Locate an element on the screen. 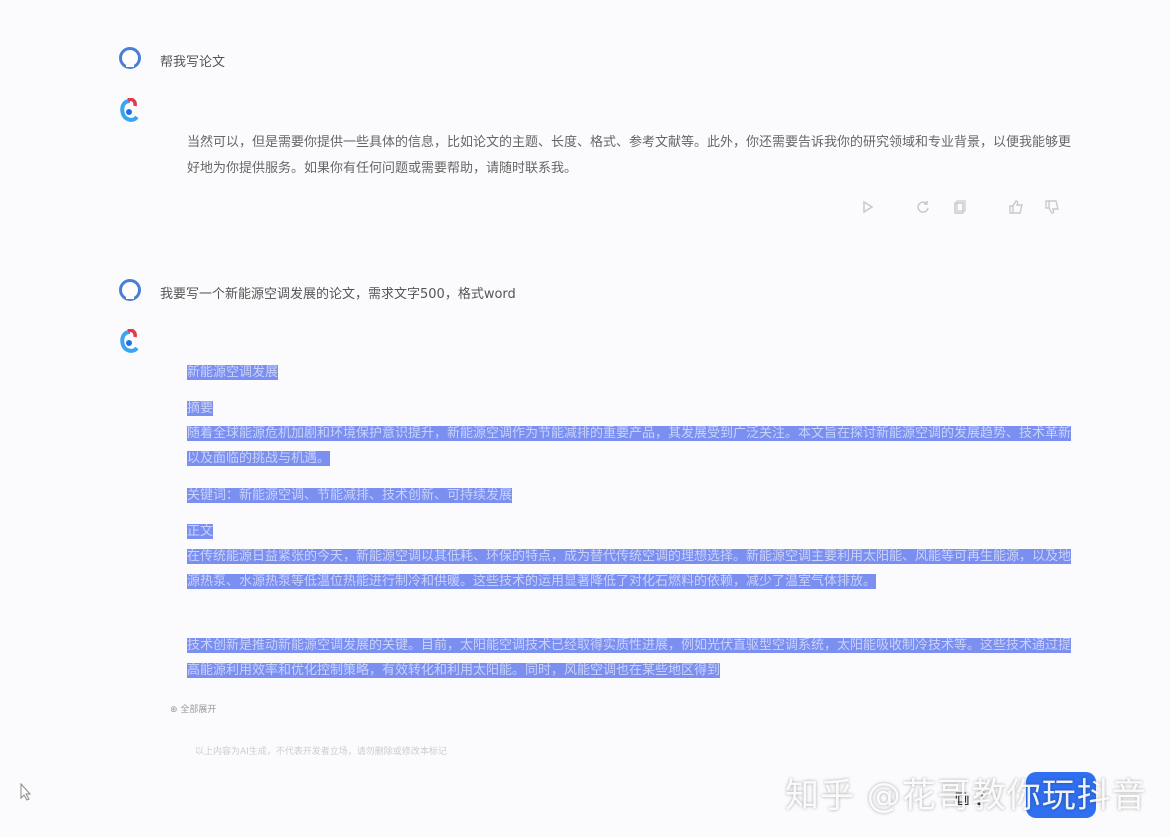 The width and height of the screenshot is (1170, 837). ai-disclaimer: 以上内容为AI生成，不代表开发者立场，请勿删除或修改本标记 is located at coordinates (321, 752).